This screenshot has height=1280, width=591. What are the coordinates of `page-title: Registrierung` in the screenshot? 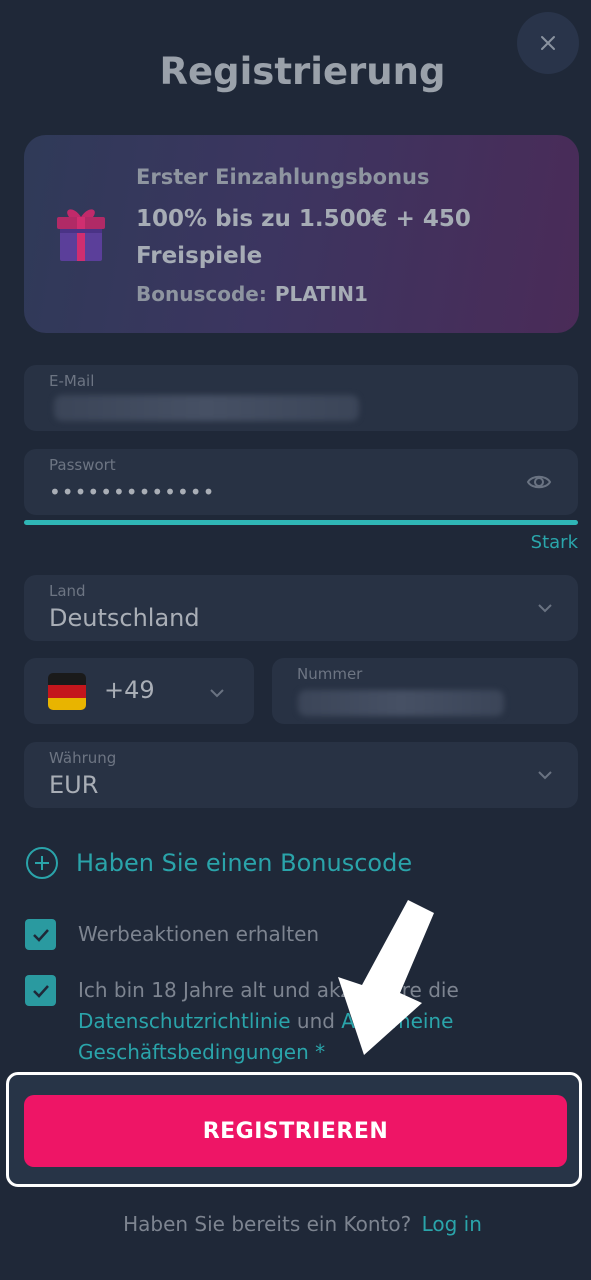 It's located at (302, 71).